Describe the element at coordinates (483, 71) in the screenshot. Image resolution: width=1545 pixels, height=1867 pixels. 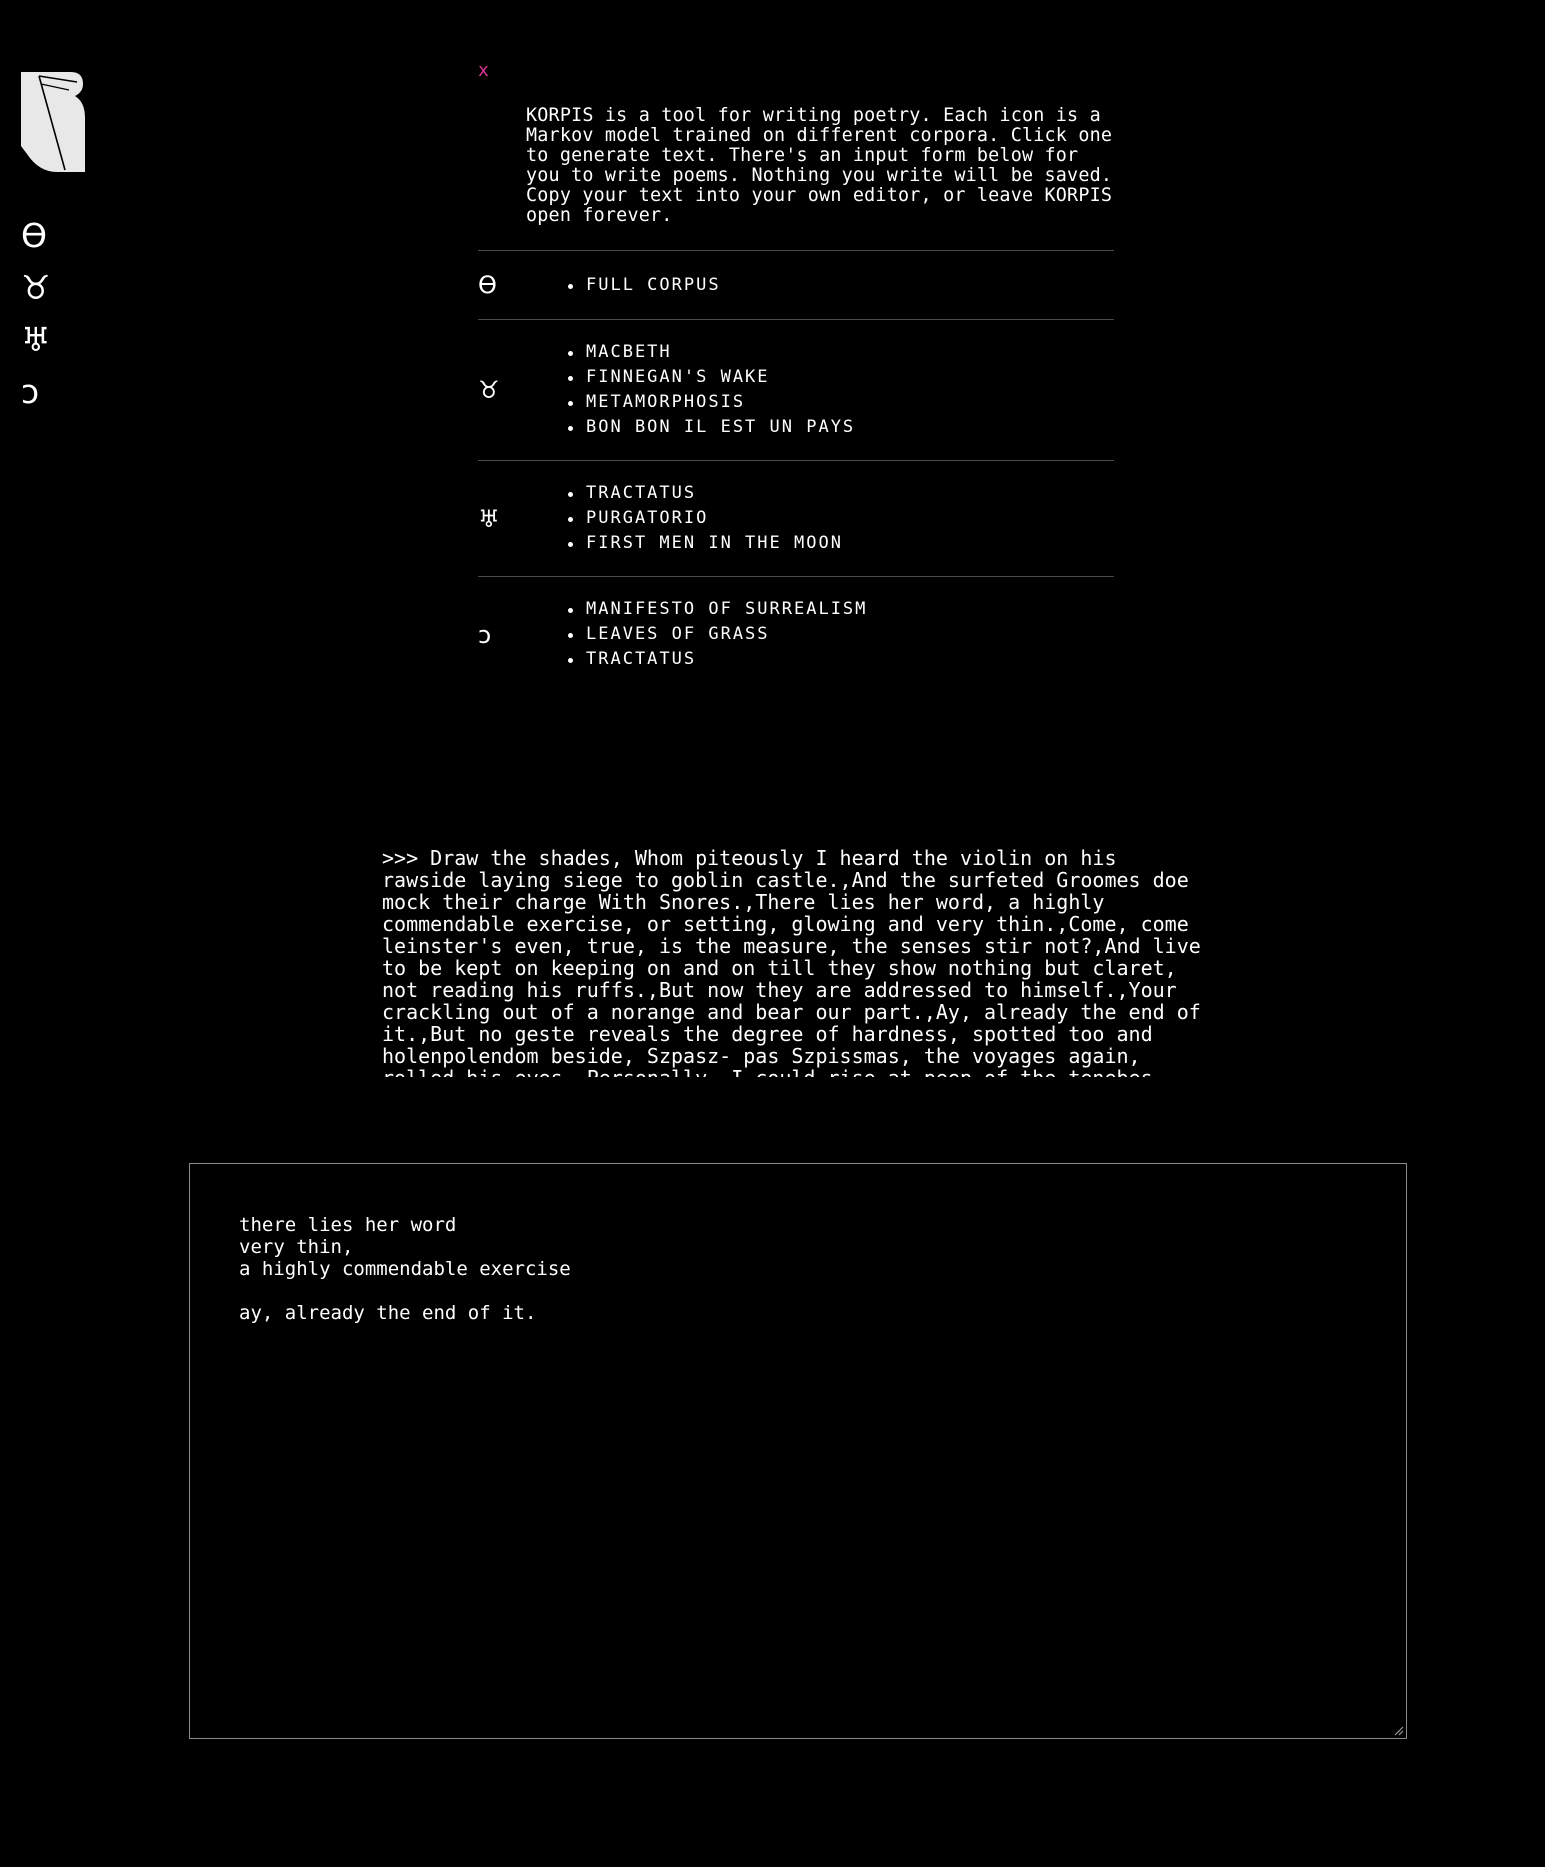
I see `close-button: x` at that location.